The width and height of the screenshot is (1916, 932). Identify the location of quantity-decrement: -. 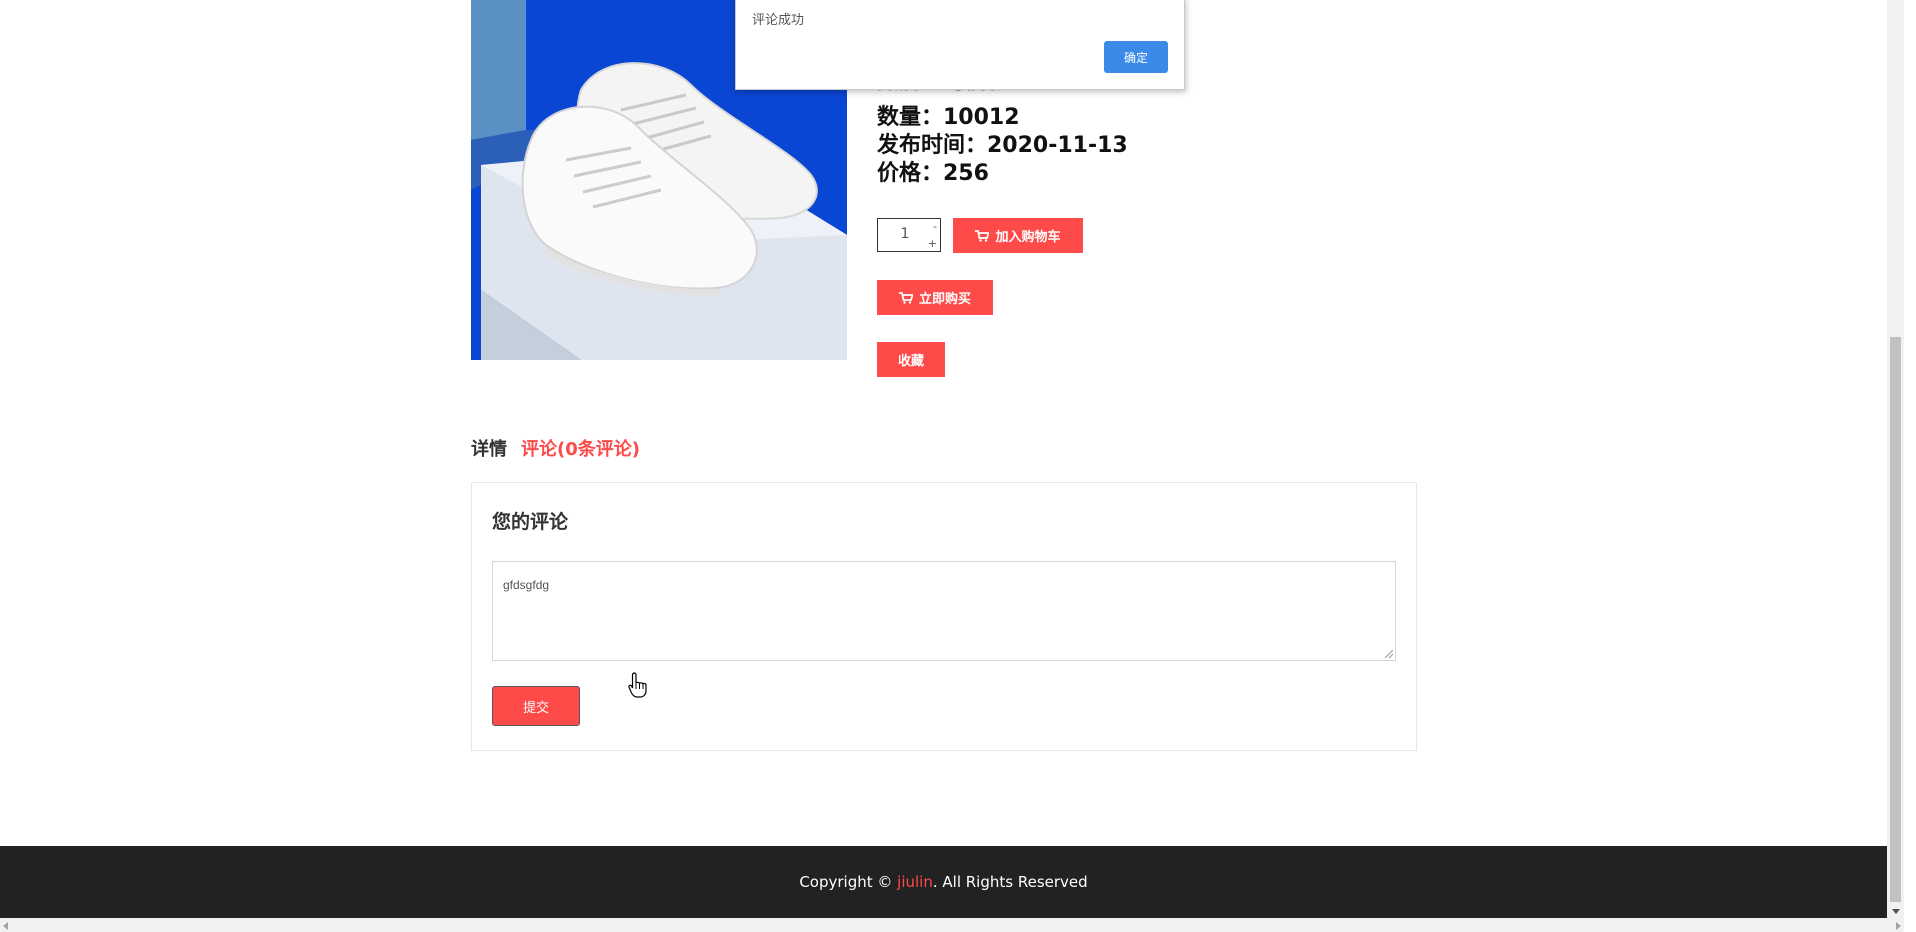
(935, 226).